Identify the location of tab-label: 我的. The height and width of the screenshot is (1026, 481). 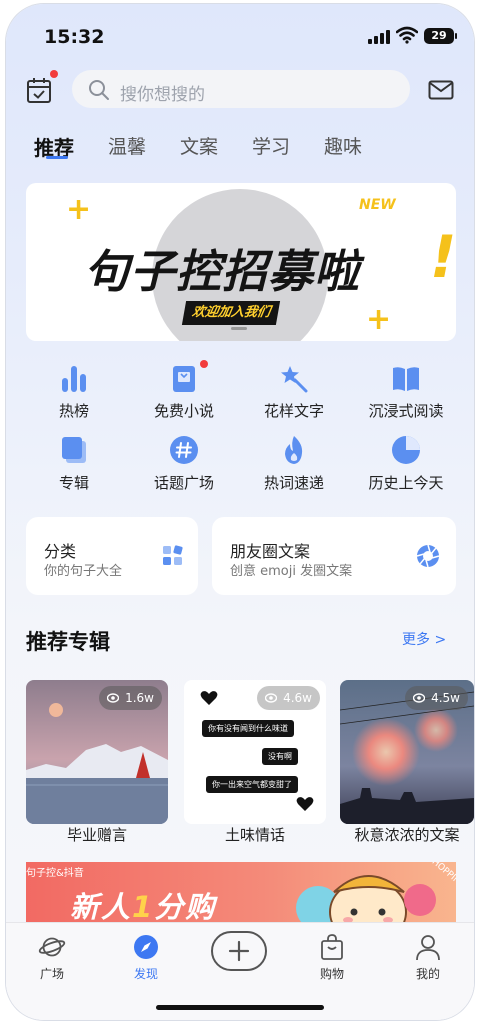
(427, 974).